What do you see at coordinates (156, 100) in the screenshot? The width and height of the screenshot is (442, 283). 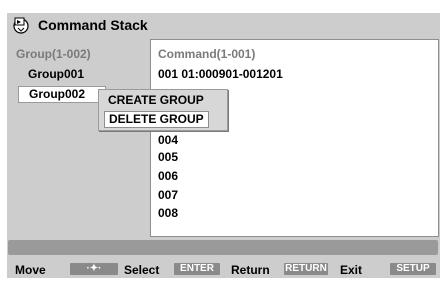 I see `create-group-menu-item: CREATE GROUP` at bounding box center [156, 100].